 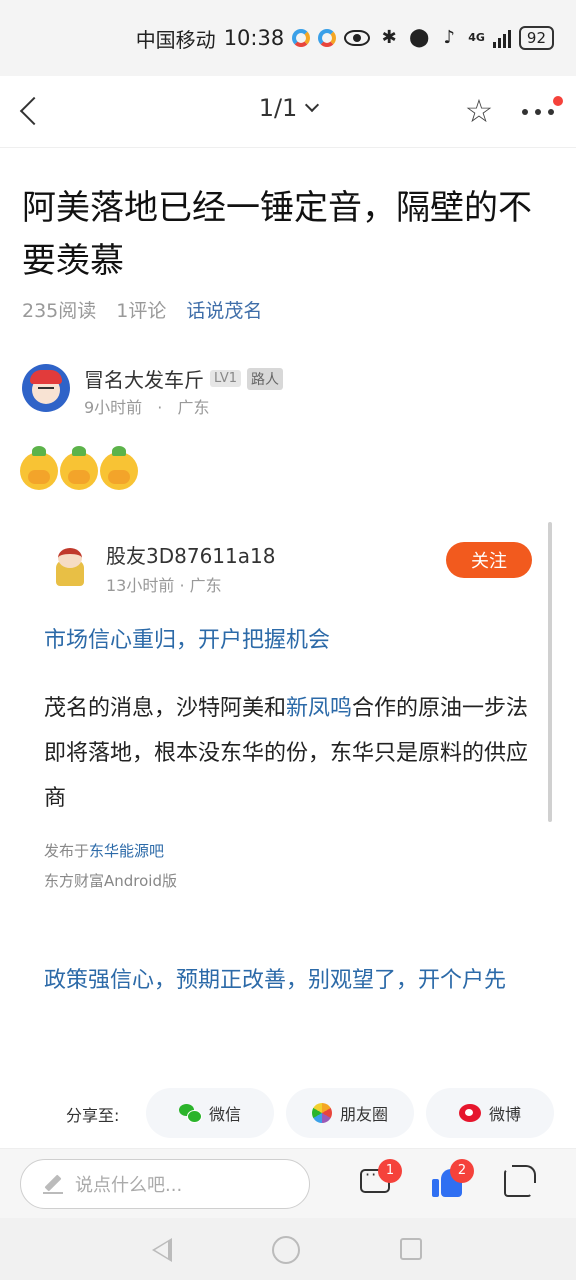 I want to click on post-location: 广东, so click(x=193, y=407).